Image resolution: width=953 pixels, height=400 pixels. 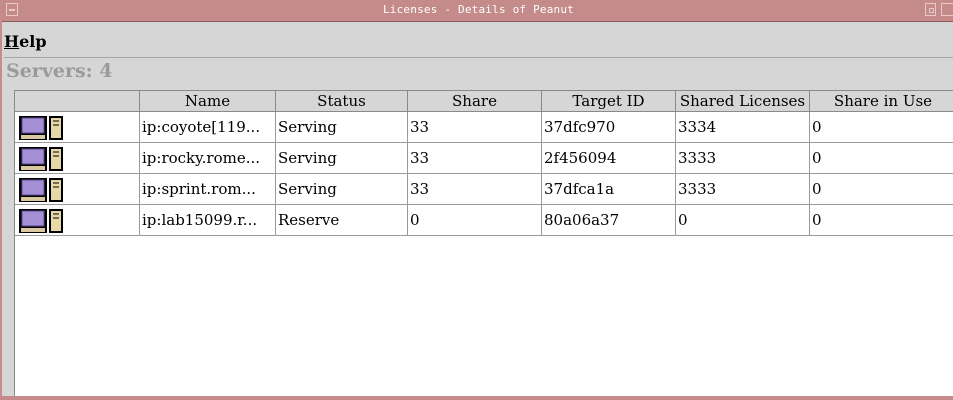 What do you see at coordinates (609, 101) in the screenshot?
I see `column-header-target-id: Target ID` at bounding box center [609, 101].